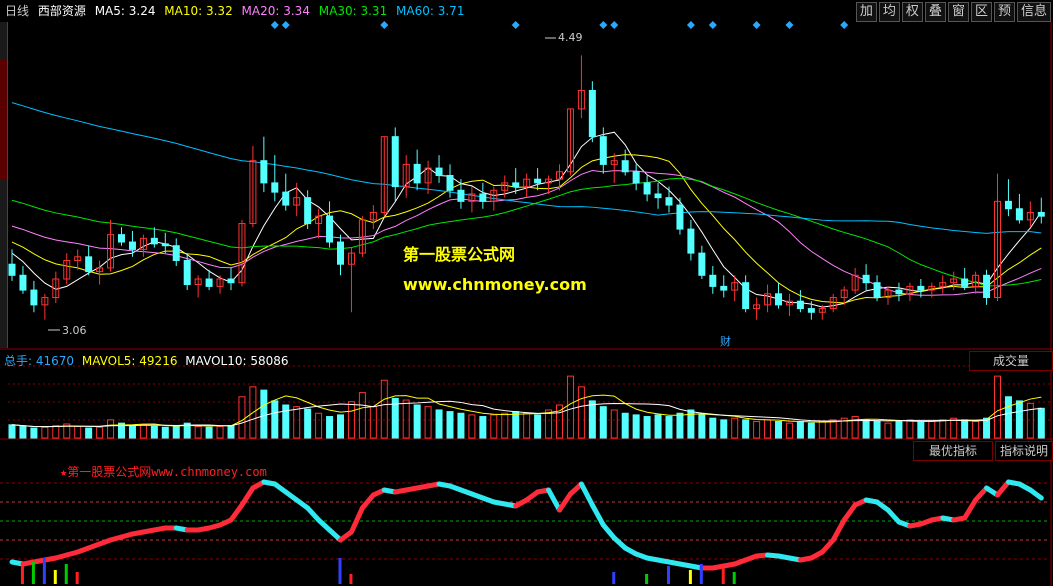 The image size is (1053, 586). Describe the element at coordinates (1011, 361) in the screenshot. I see `volume-button: 成交量` at that location.